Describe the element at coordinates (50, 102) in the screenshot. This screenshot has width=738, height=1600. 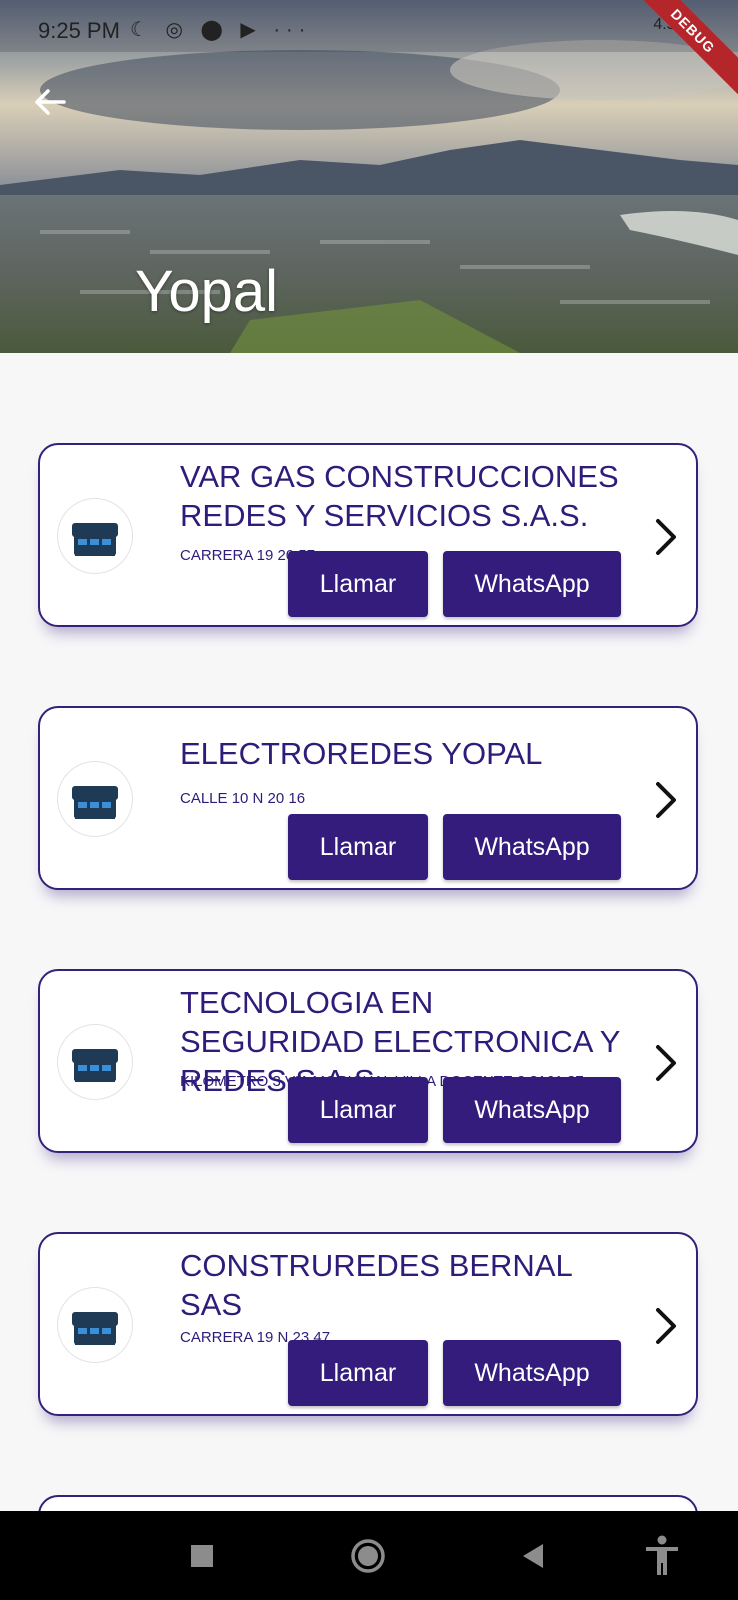
I see `arrow-left-icon` at that location.